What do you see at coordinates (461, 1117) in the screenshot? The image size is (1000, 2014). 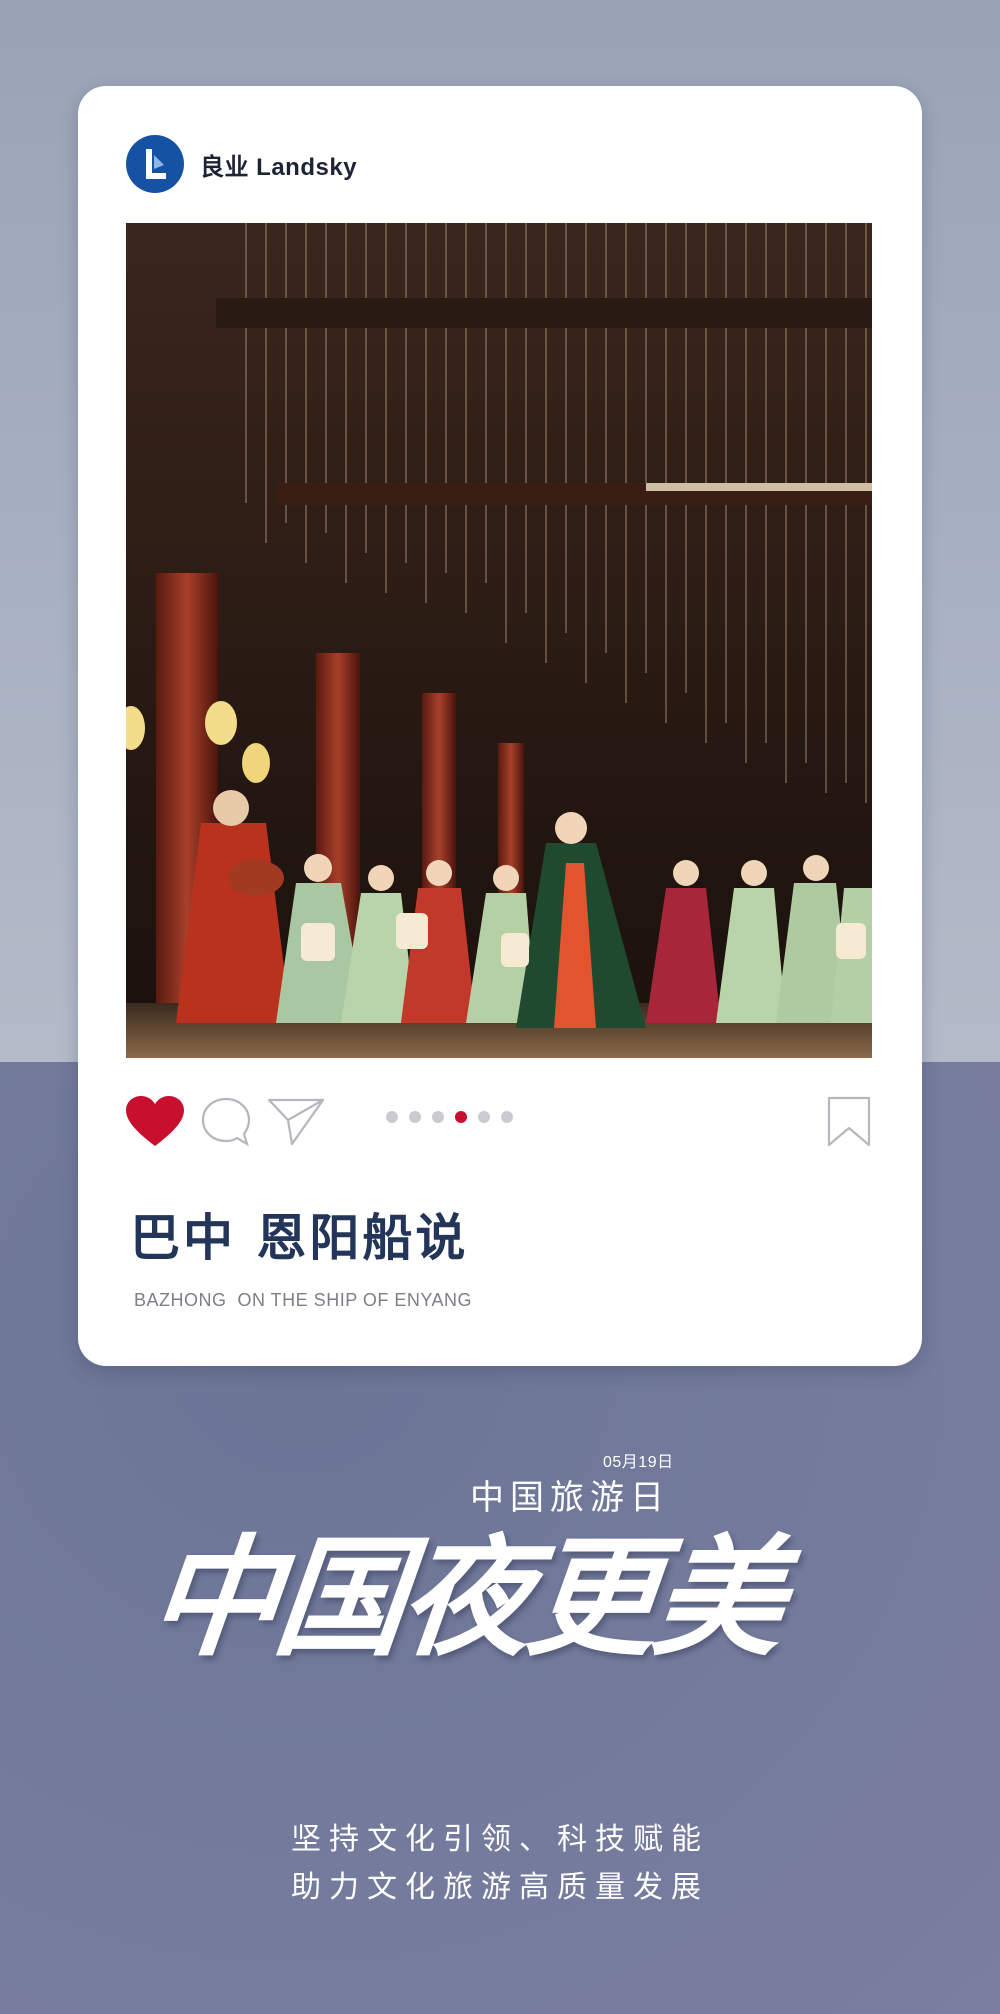 I see `carousel-dot-active` at bounding box center [461, 1117].